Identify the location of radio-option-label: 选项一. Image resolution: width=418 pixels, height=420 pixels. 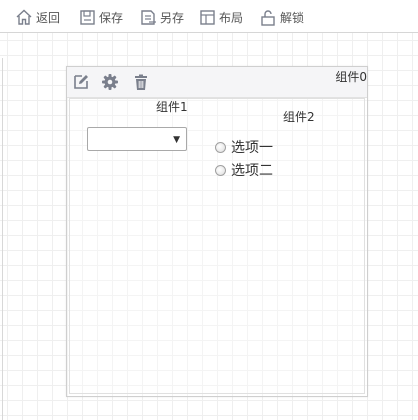
(252, 148).